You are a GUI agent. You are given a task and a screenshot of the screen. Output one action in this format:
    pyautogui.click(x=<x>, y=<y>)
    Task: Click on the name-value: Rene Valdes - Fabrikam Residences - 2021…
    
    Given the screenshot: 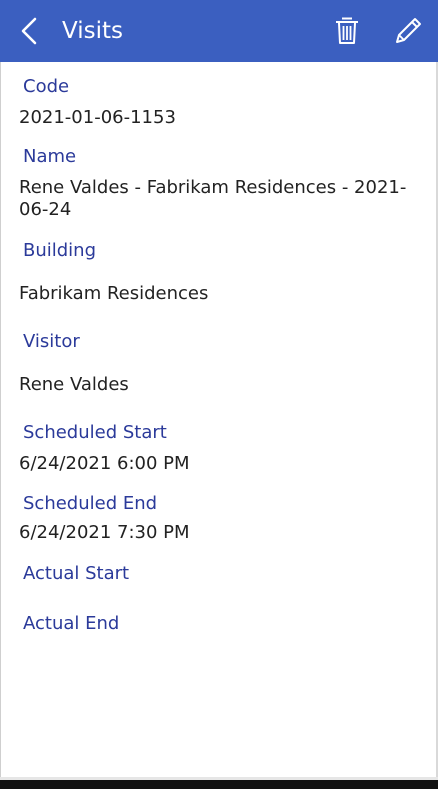 What is the action you would take?
    pyautogui.click(x=213, y=198)
    